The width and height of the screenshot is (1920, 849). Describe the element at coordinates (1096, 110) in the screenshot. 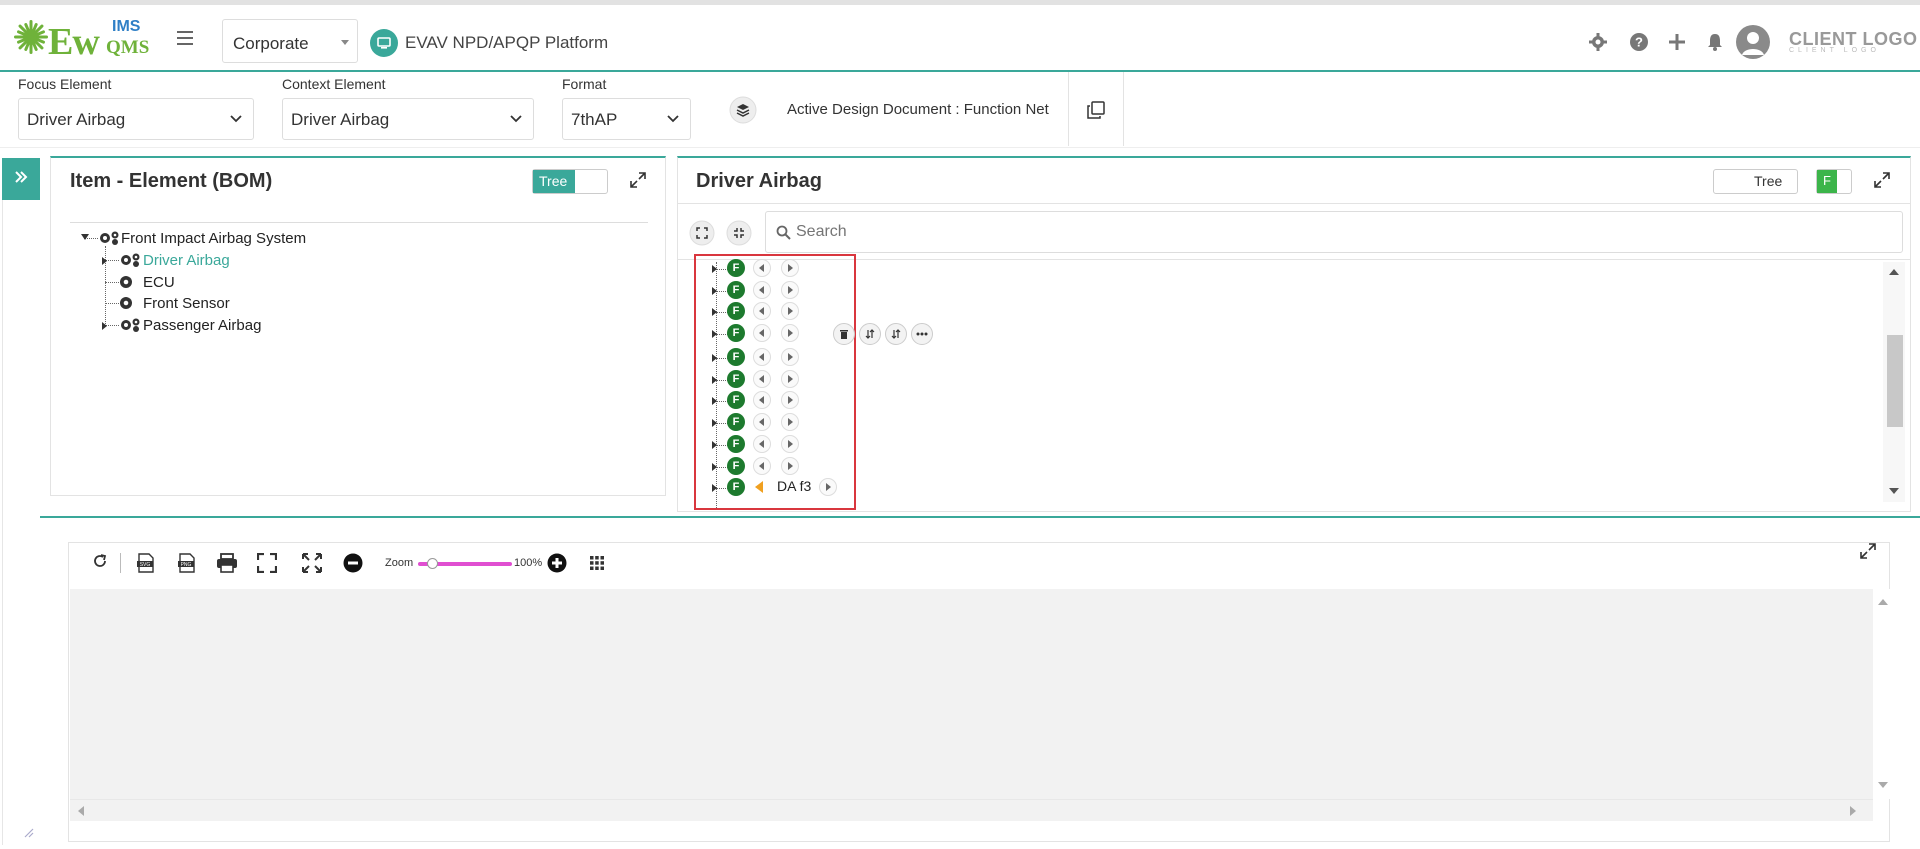

I see `copy-document-icon` at that location.